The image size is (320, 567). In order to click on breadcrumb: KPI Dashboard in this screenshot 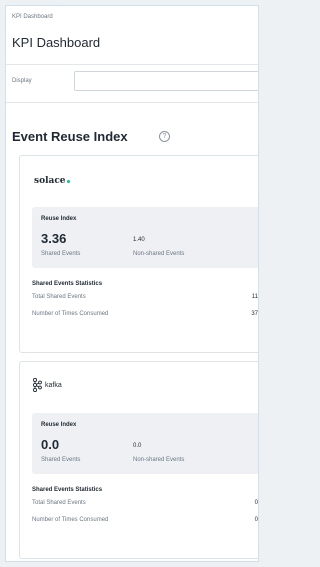, I will do `click(32, 17)`.